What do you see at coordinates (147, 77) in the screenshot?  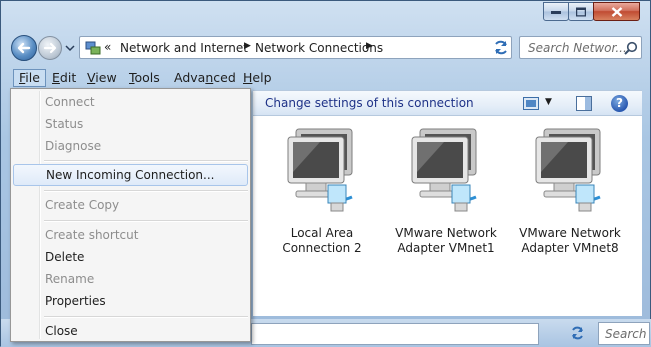 I see `menu-tools-label: ools` at bounding box center [147, 77].